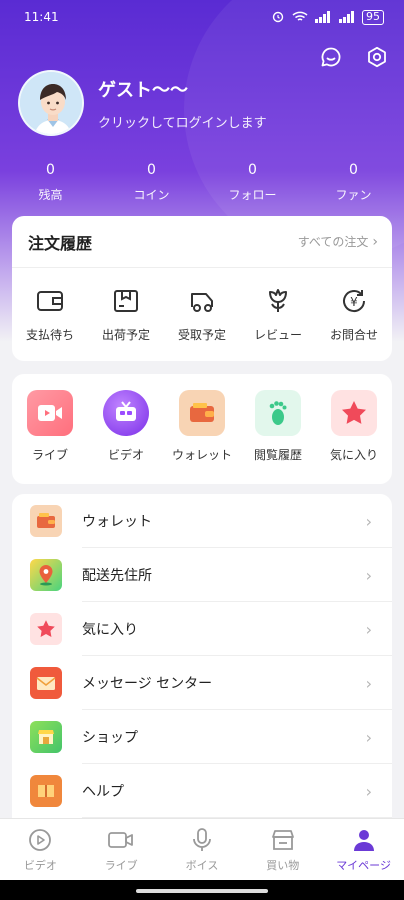  I want to click on user-avatar-icon, so click(51, 103).